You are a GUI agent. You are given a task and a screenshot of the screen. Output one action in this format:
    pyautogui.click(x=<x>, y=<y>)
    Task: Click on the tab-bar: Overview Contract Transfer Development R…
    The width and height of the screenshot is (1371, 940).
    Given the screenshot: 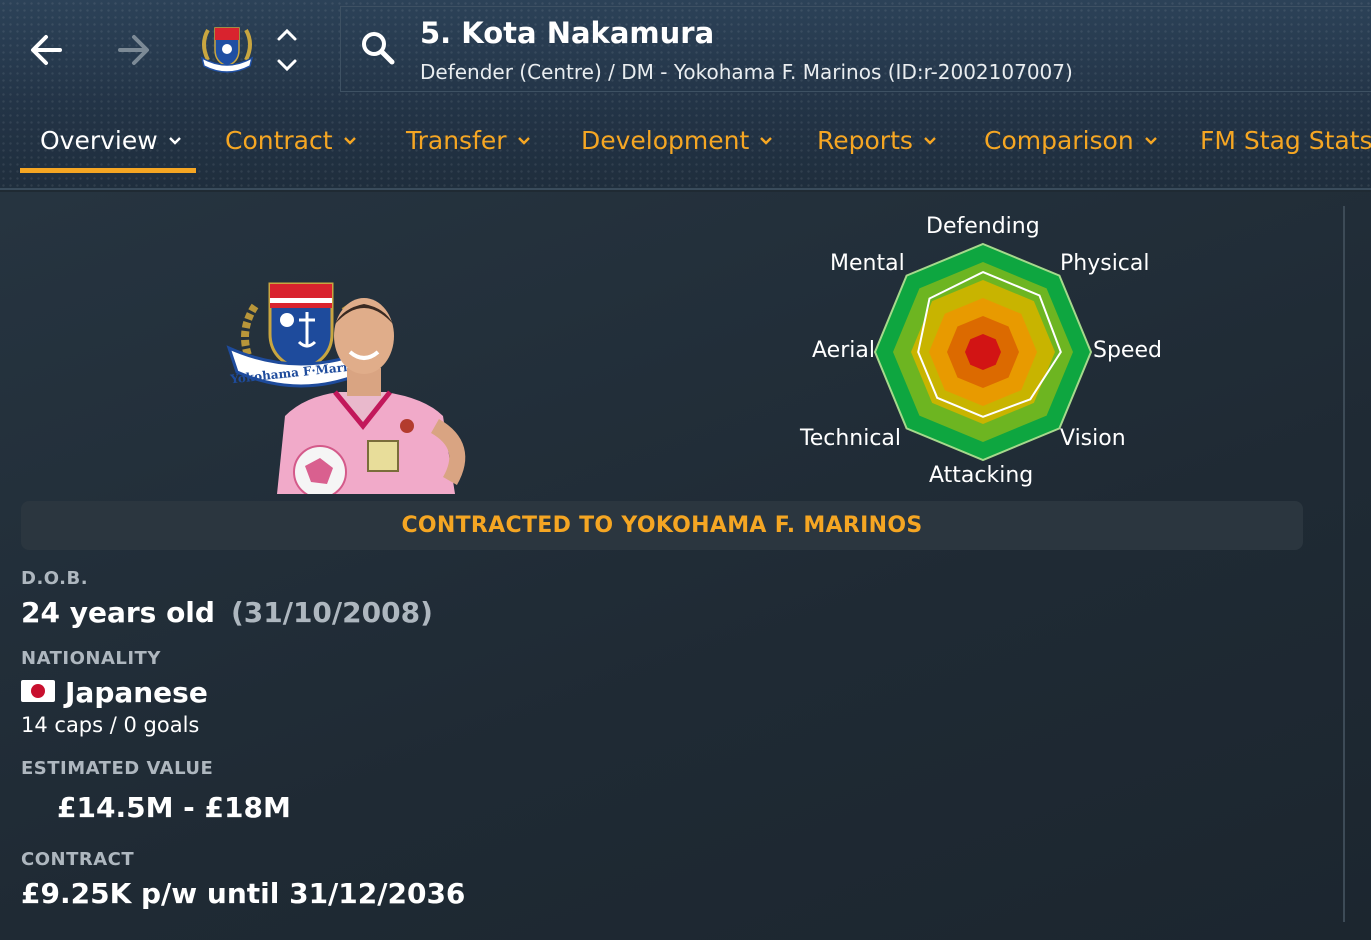 What is the action you would take?
    pyautogui.click(x=695, y=148)
    